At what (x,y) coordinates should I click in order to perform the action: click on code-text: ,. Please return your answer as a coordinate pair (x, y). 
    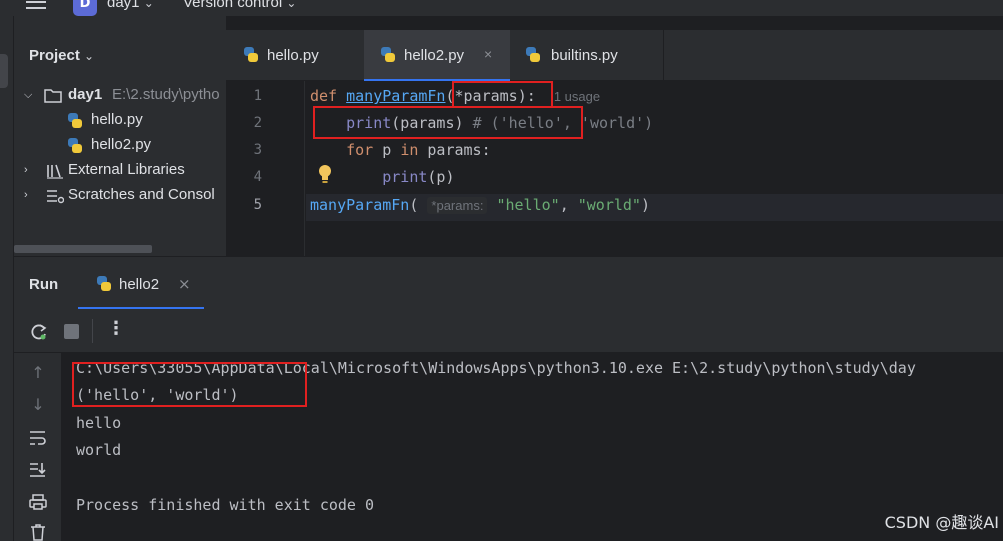
    Looking at the image, I should click on (568, 205).